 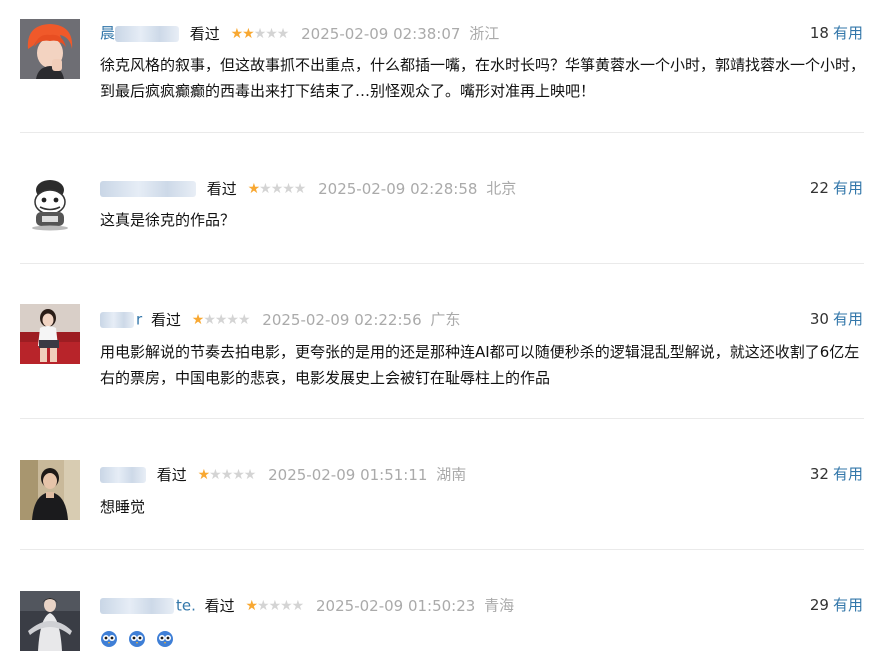 What do you see at coordinates (819, 188) in the screenshot?
I see `vote-count: 22` at bounding box center [819, 188].